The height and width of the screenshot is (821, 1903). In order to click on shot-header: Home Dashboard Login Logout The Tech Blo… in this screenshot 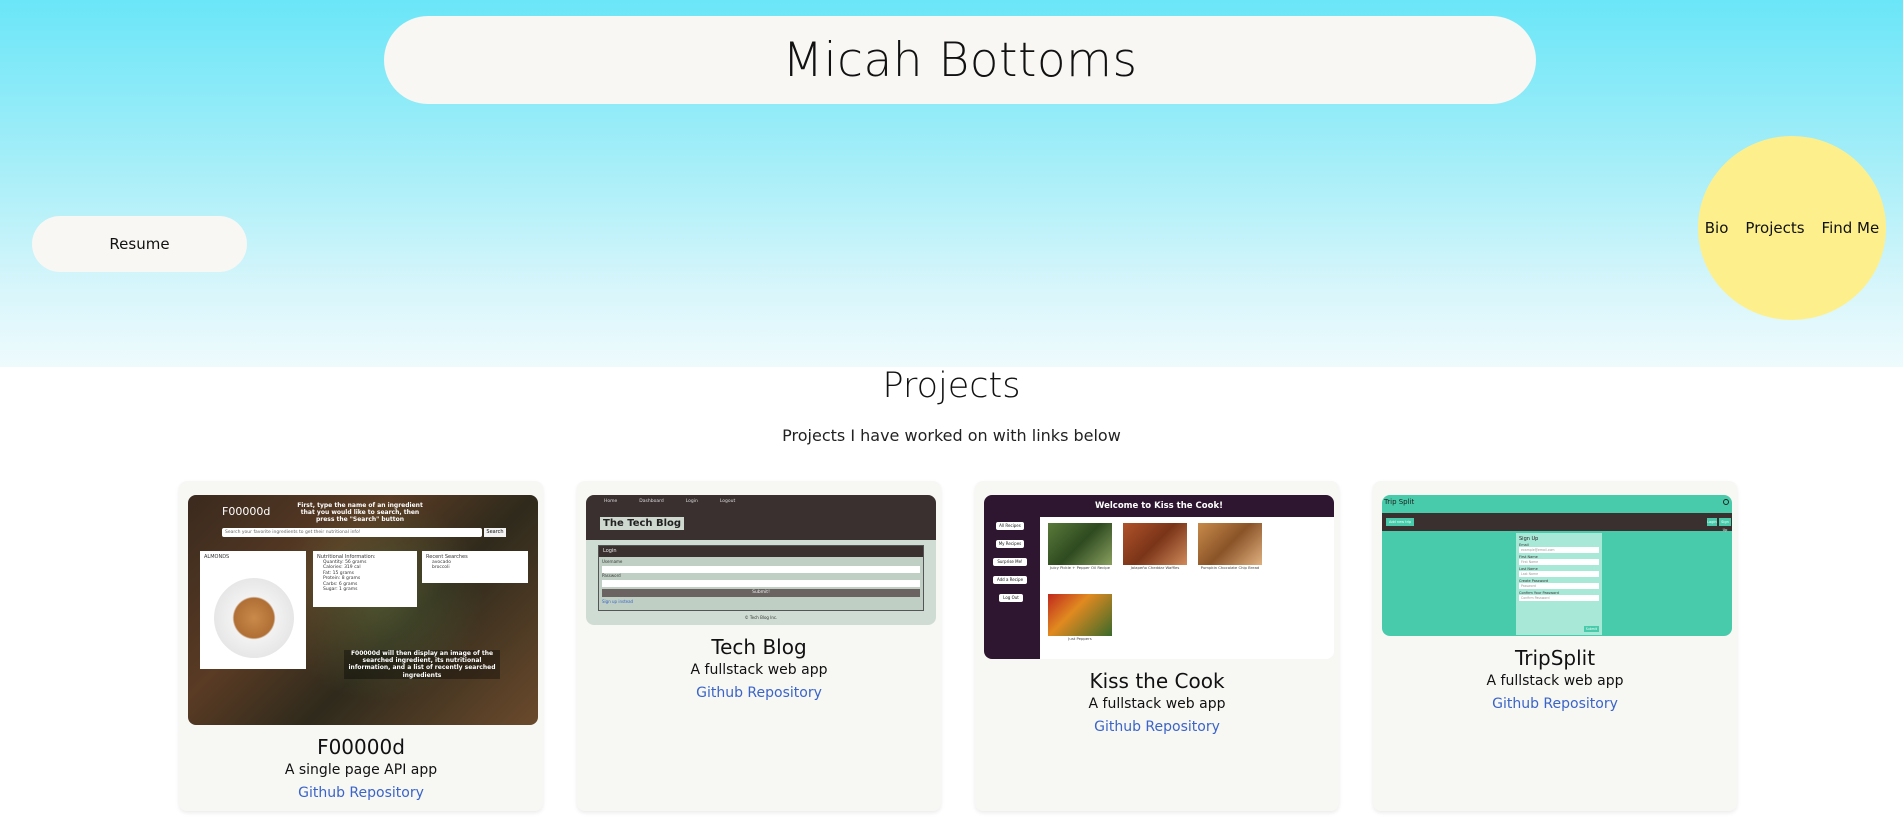, I will do `click(761, 517)`.